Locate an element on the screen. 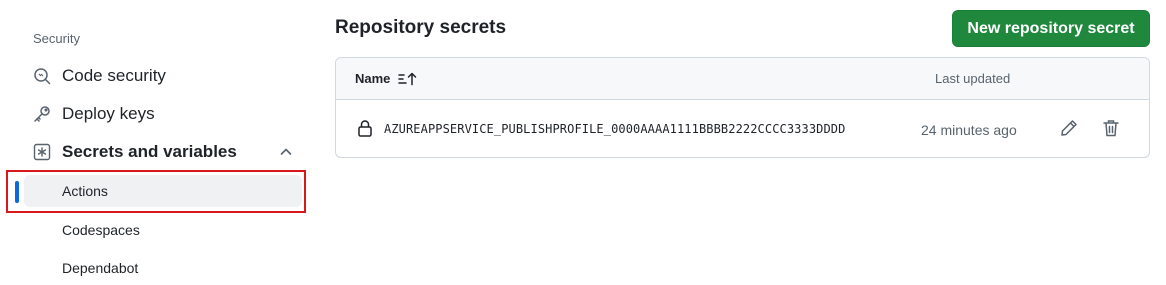 This screenshot has height=285, width=1166. column-header-name: Name is located at coordinates (386, 78).